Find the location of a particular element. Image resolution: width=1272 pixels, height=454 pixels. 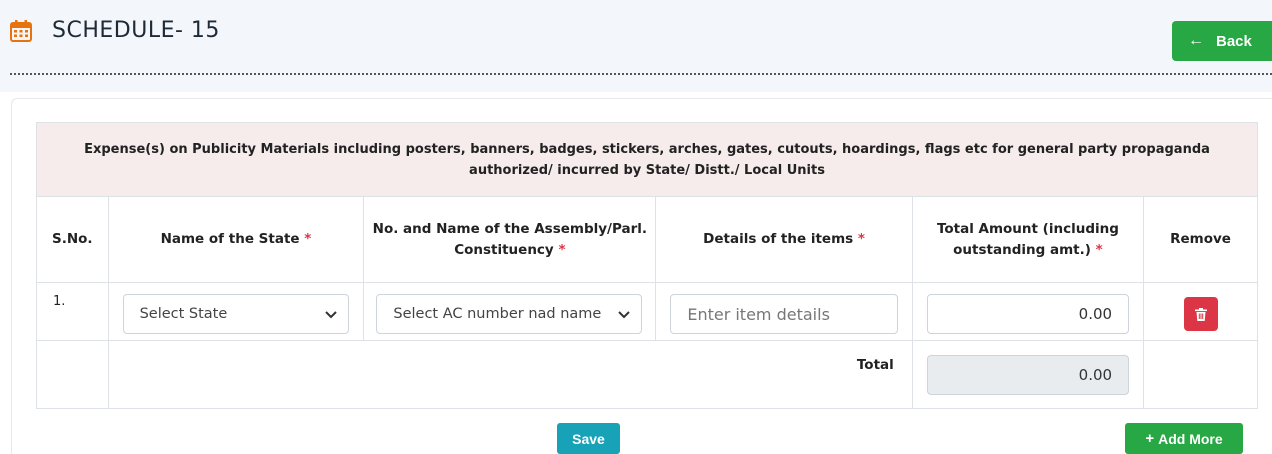

total-amount-cell: 0.00 is located at coordinates (1028, 374).